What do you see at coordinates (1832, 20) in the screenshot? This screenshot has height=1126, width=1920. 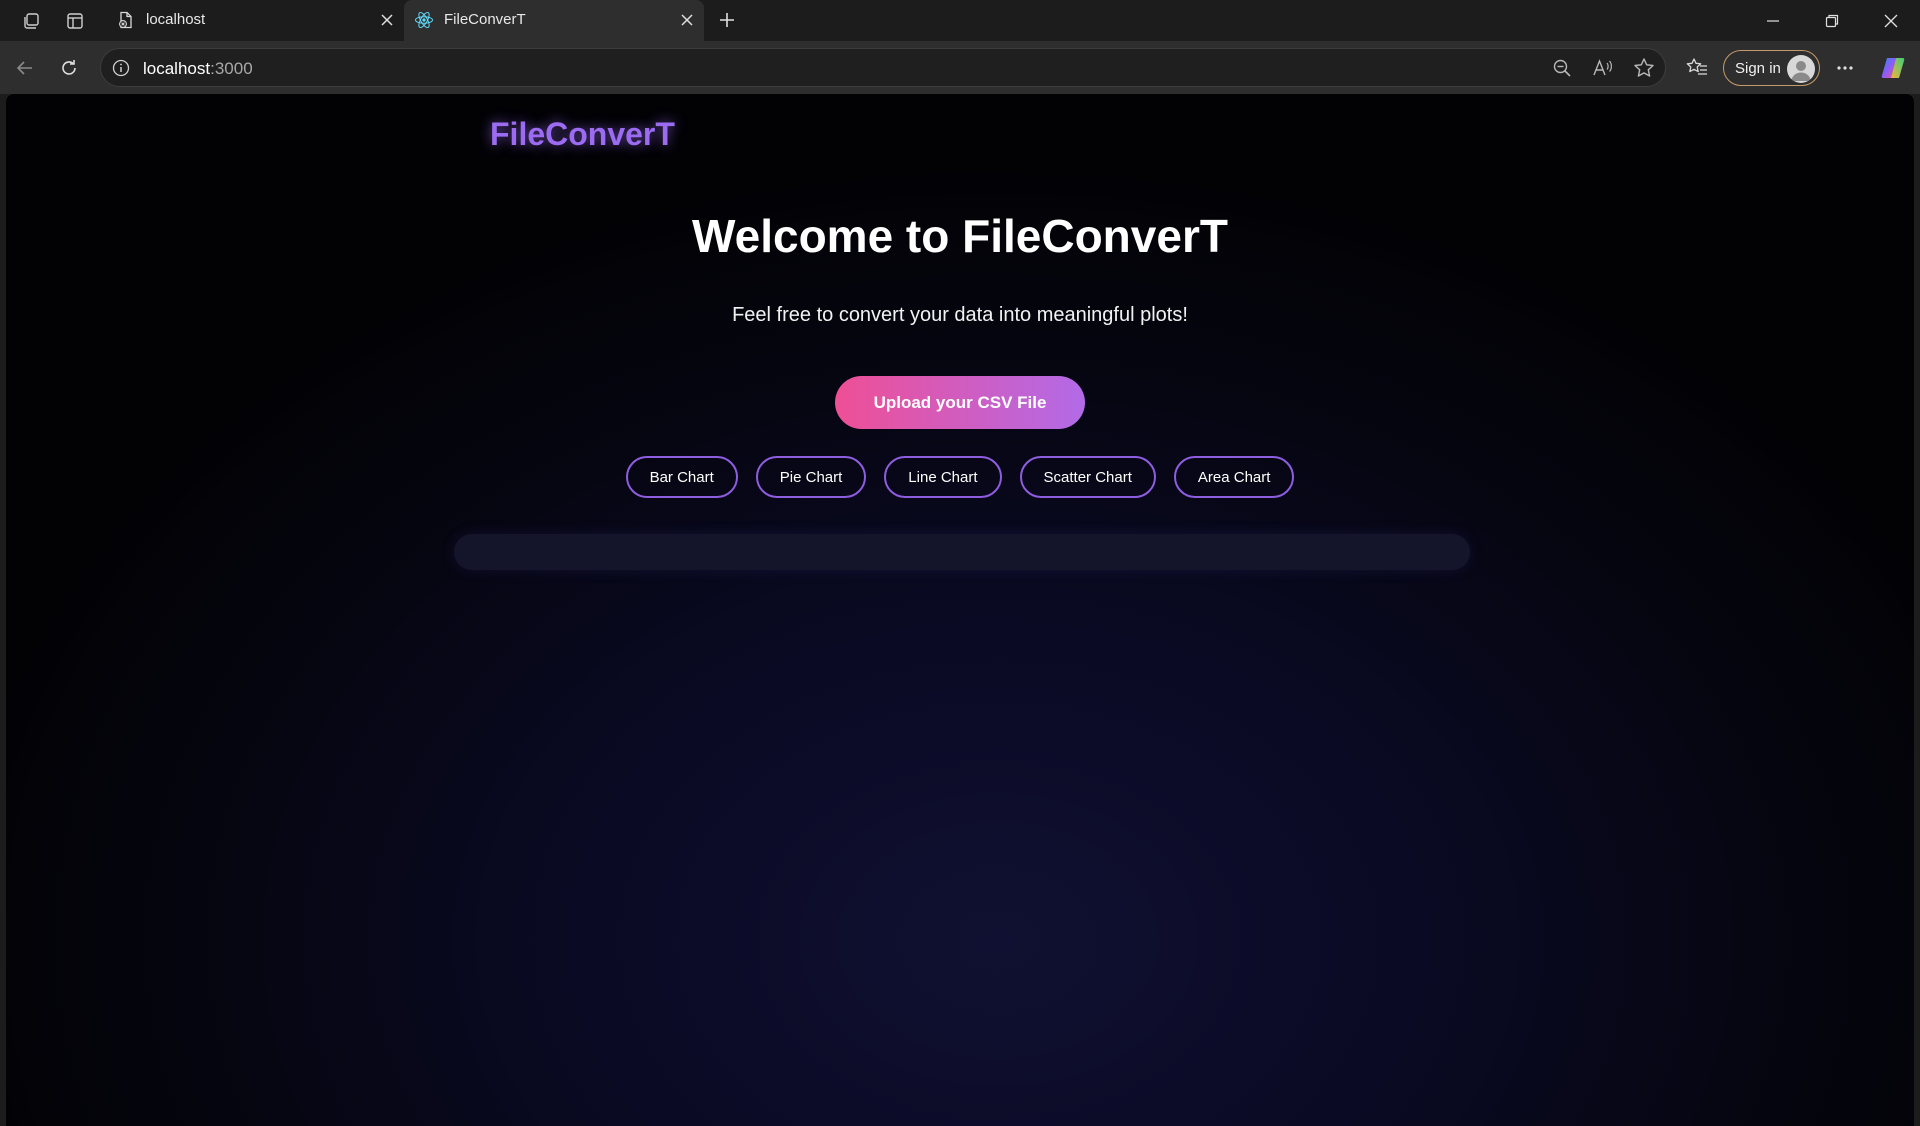 I see `restore-icon` at bounding box center [1832, 20].